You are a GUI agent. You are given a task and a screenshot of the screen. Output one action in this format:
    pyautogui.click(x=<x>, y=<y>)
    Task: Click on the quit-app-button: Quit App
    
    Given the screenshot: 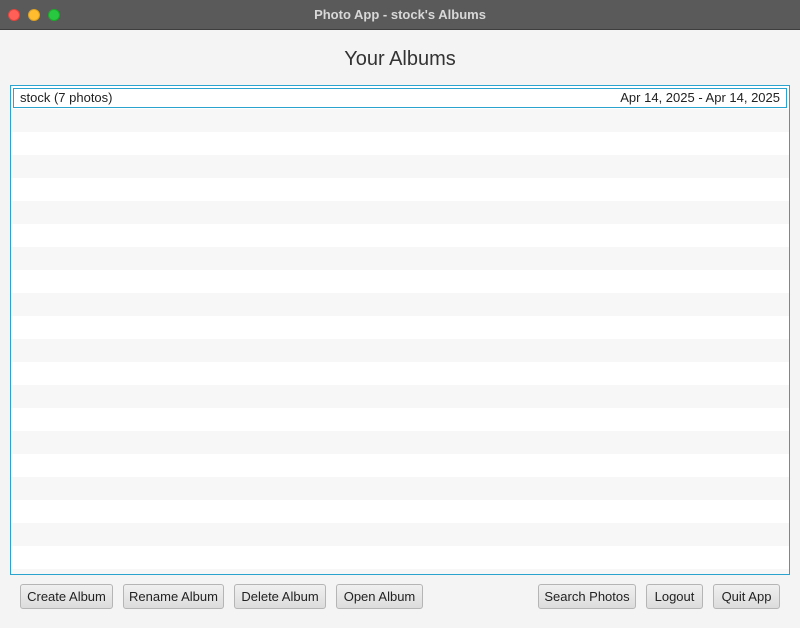 What is the action you would take?
    pyautogui.click(x=746, y=596)
    